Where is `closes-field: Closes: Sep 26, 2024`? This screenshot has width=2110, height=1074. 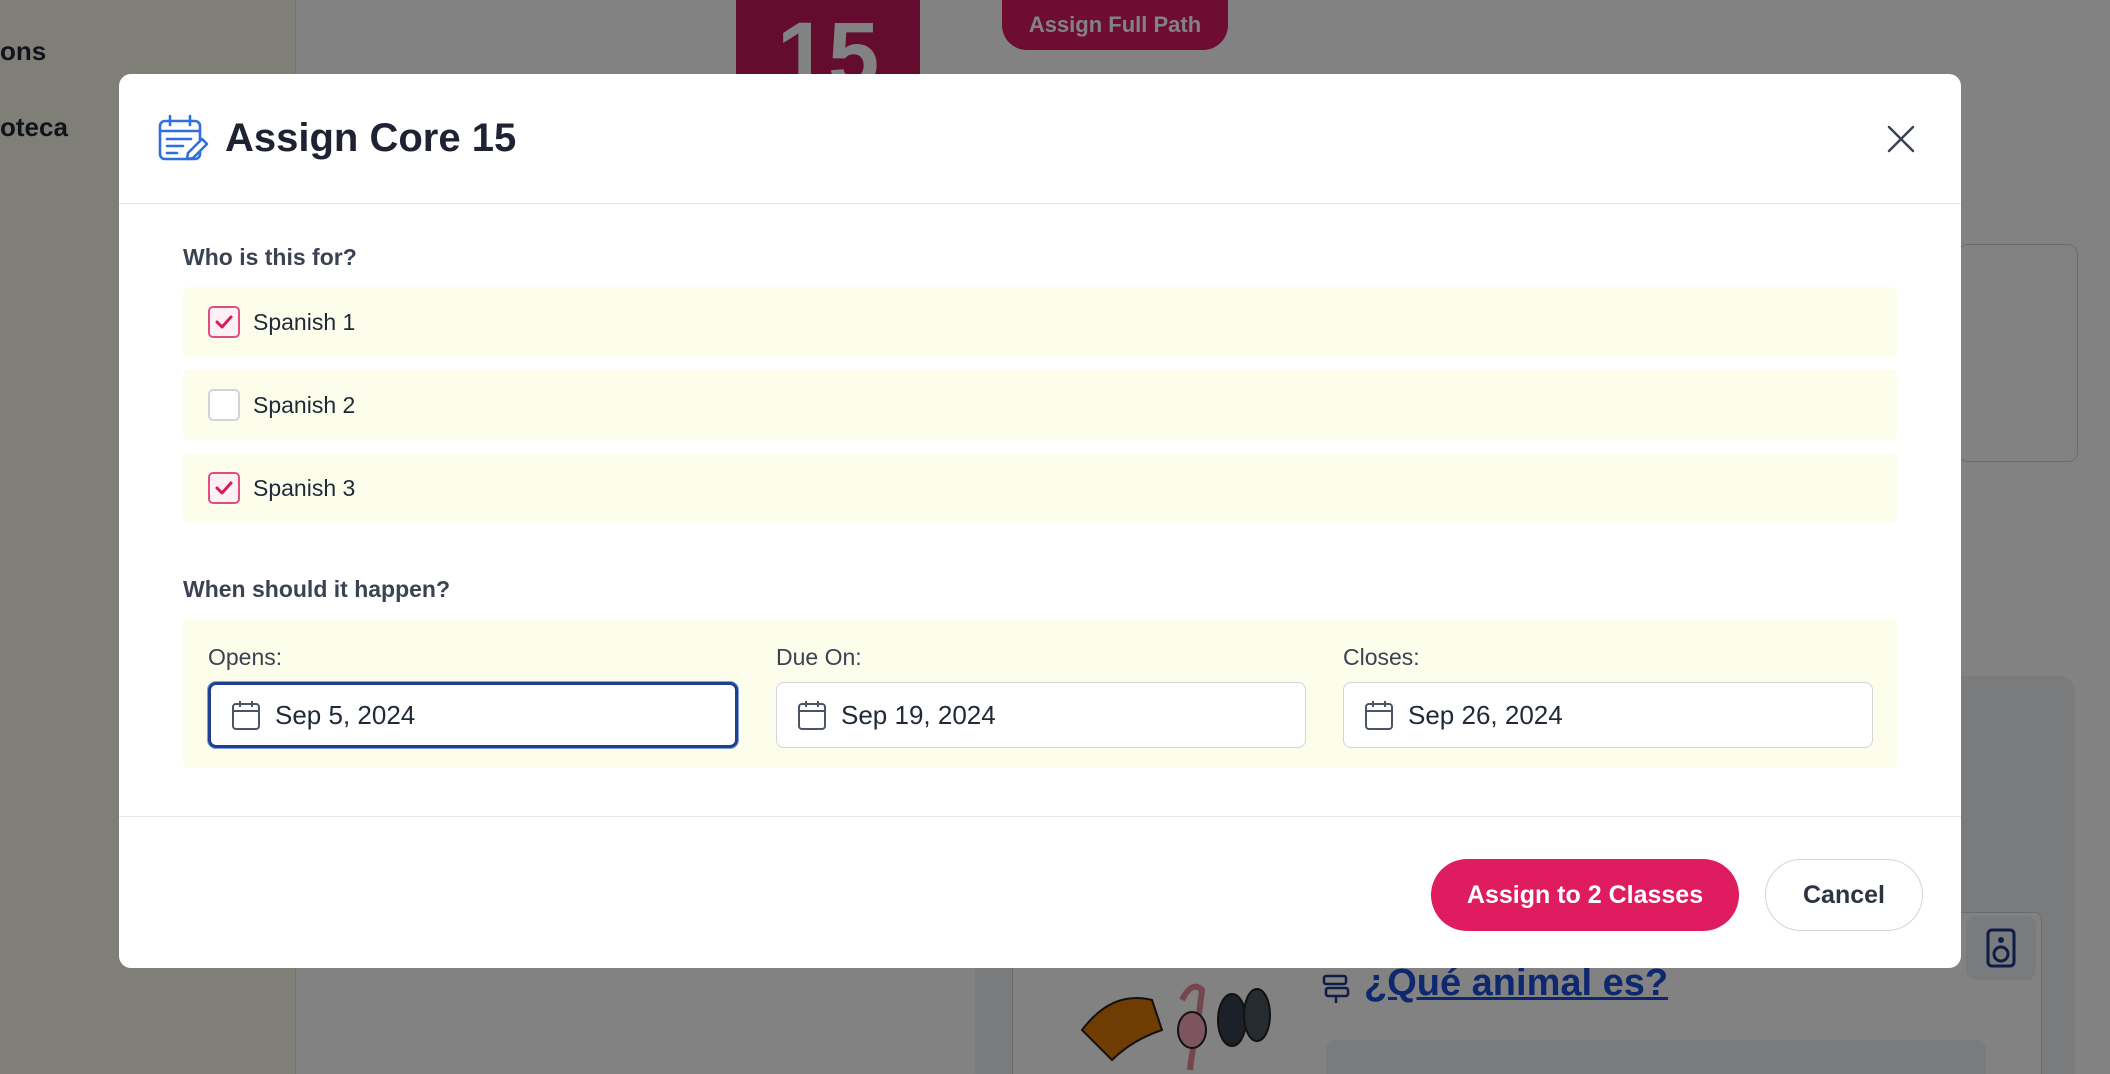 closes-field: Closes: Sep 26, 2024 is located at coordinates (1608, 696).